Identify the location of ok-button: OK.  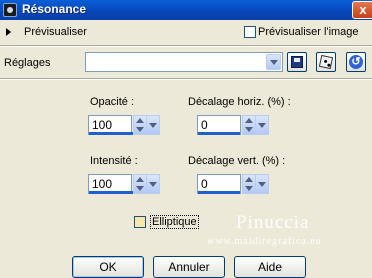
(108, 267).